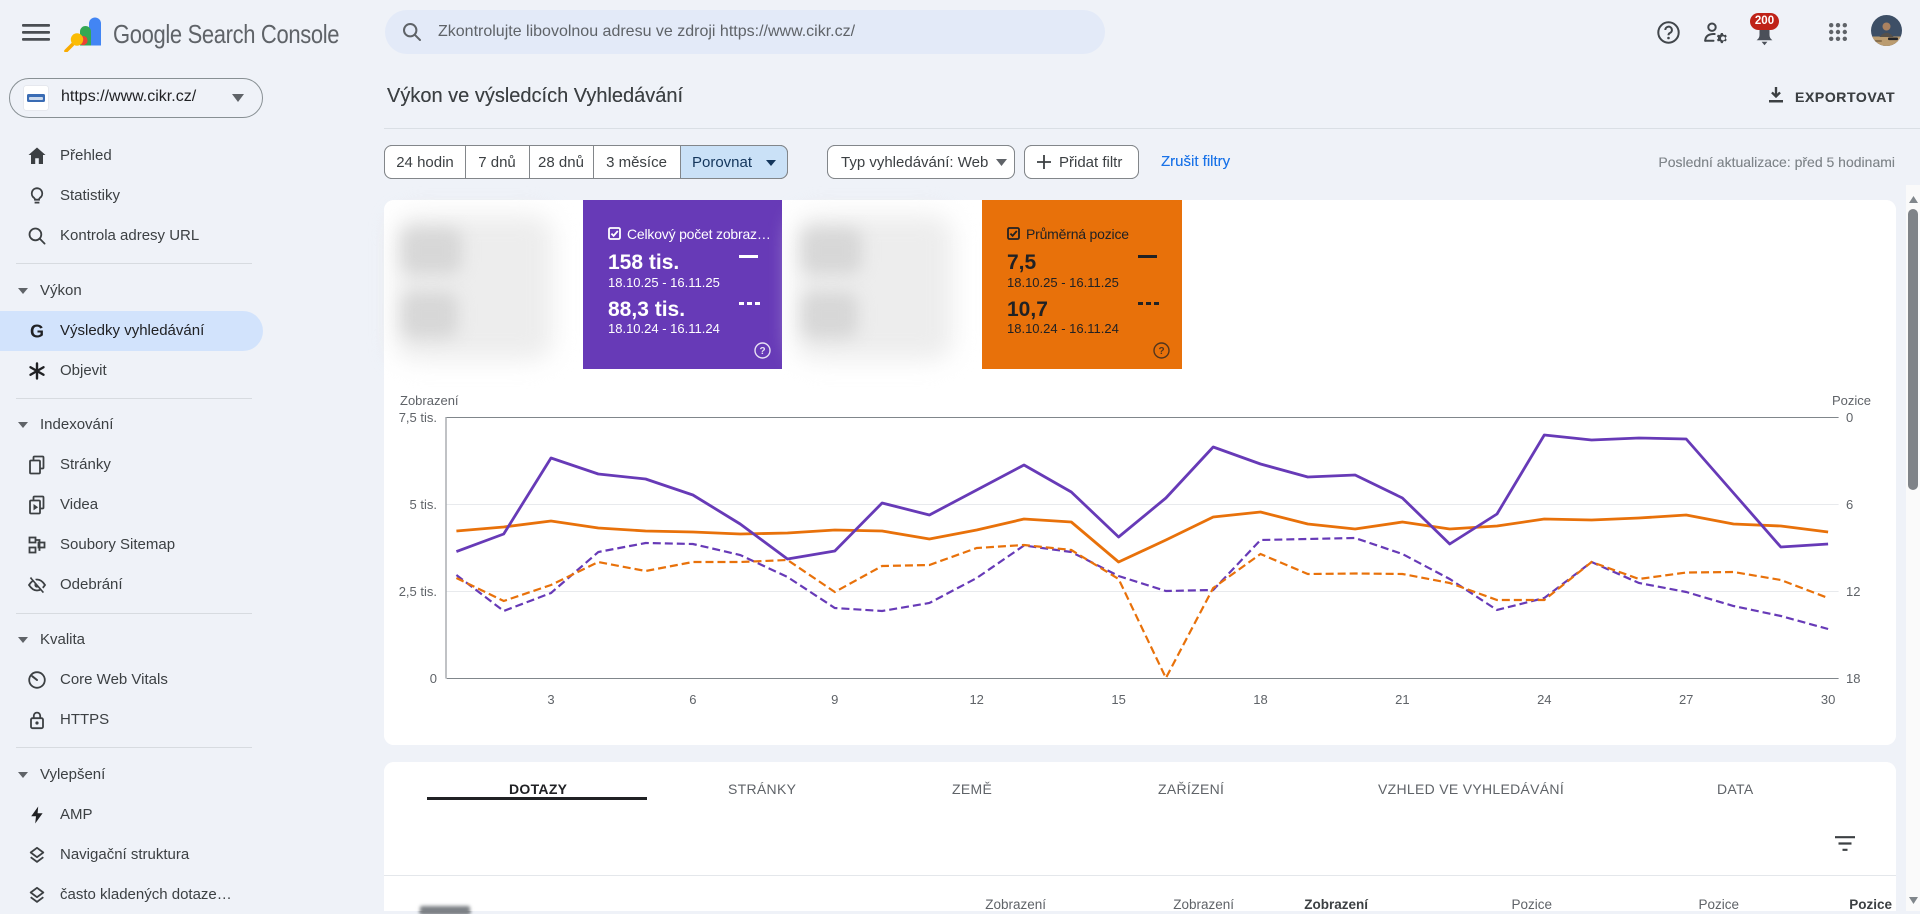 The width and height of the screenshot is (1920, 914). Describe the element at coordinates (423, 504) in the screenshot. I see `svg-text: 5 tis.` at that location.